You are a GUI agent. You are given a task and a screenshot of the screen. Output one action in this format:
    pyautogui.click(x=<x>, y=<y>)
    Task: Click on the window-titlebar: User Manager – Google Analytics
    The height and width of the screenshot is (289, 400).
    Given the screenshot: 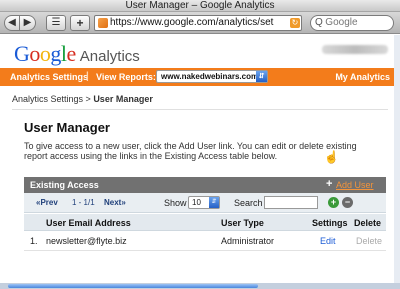 What is the action you would take?
    pyautogui.click(x=200, y=6)
    